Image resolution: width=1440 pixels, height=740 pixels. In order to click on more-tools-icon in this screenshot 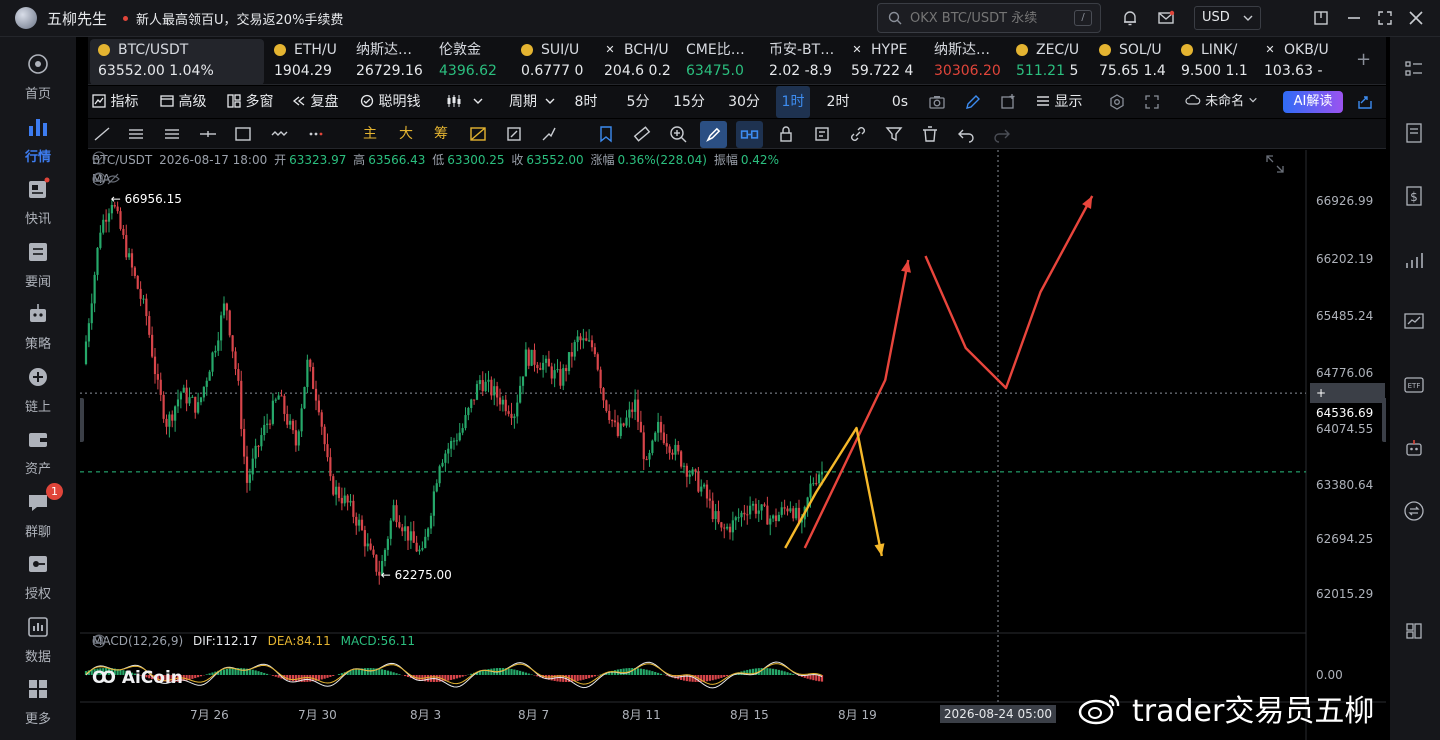, I will do `click(316, 134)`.